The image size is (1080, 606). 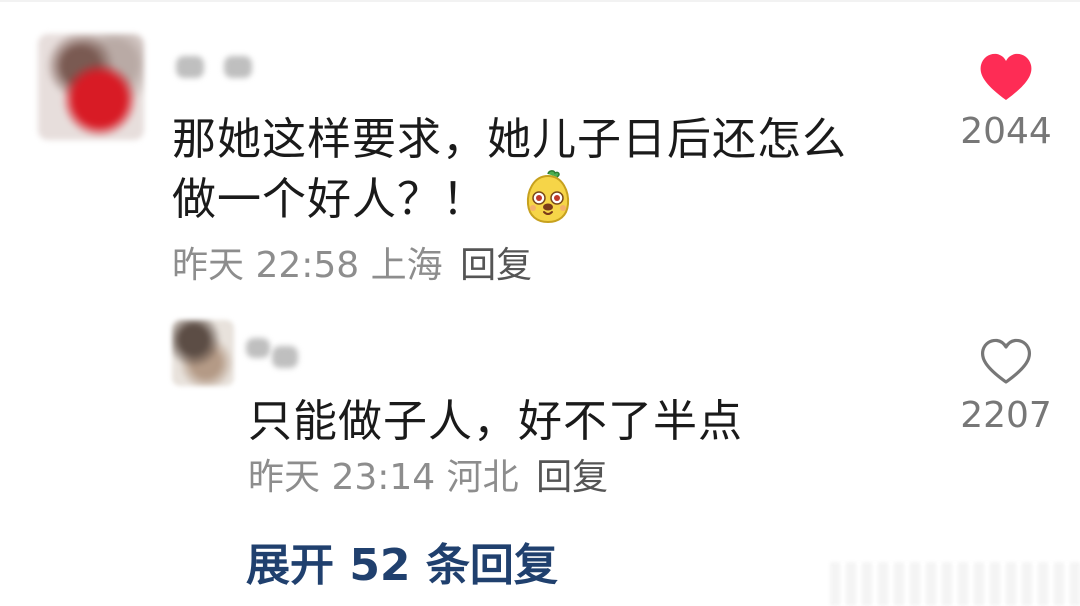 What do you see at coordinates (955, 584) in the screenshot?
I see `watermark` at bounding box center [955, 584].